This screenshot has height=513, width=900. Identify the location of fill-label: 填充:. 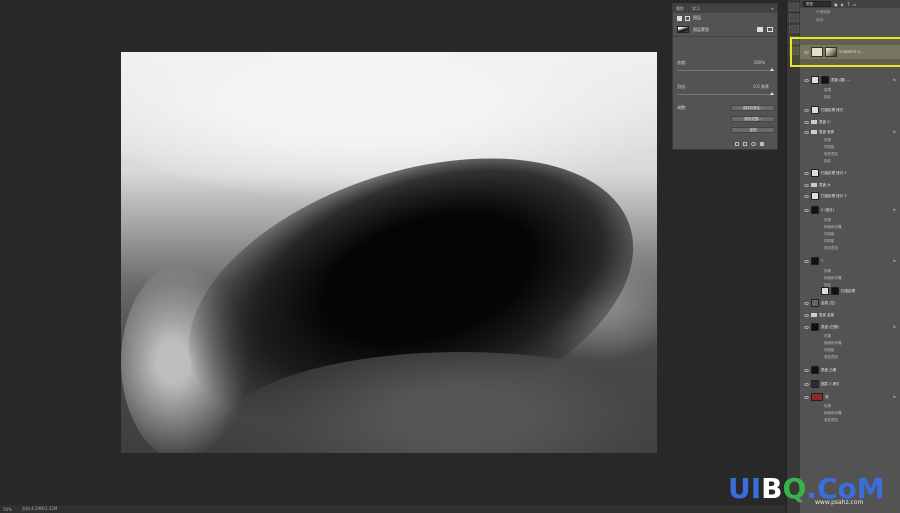
(820, 19).